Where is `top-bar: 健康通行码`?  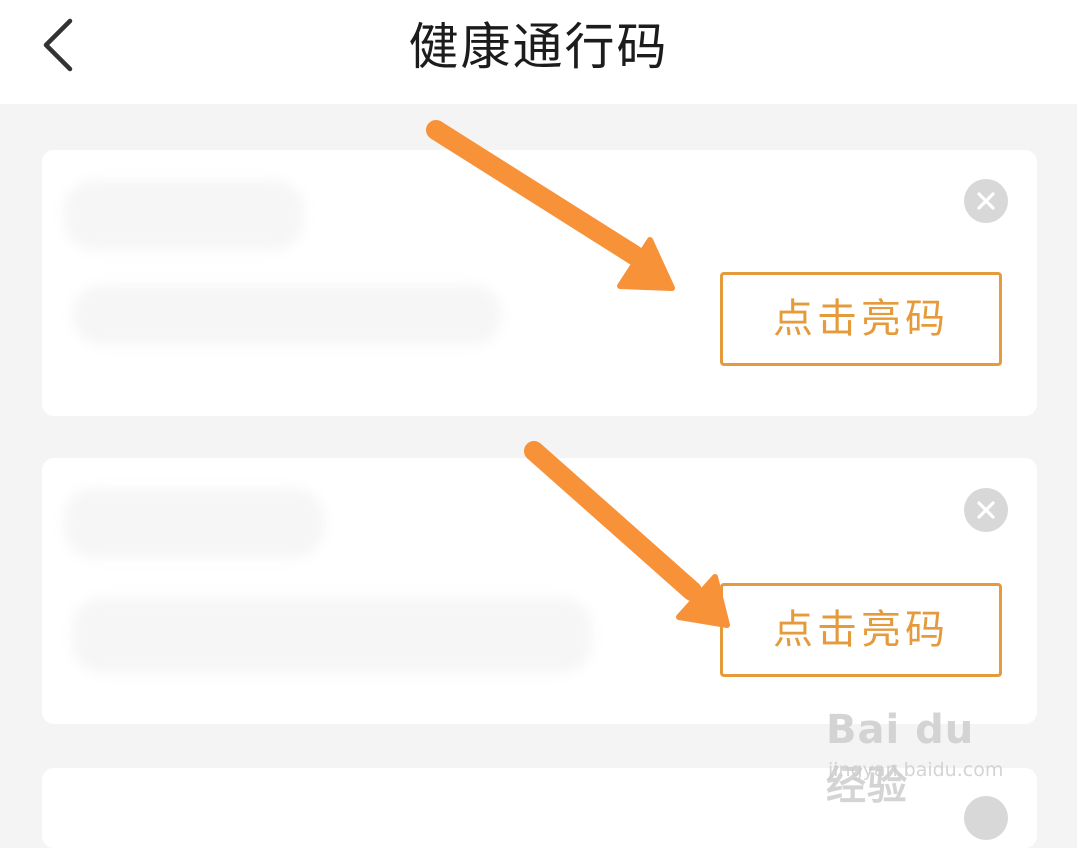
top-bar: 健康通行码 is located at coordinates (538, 52).